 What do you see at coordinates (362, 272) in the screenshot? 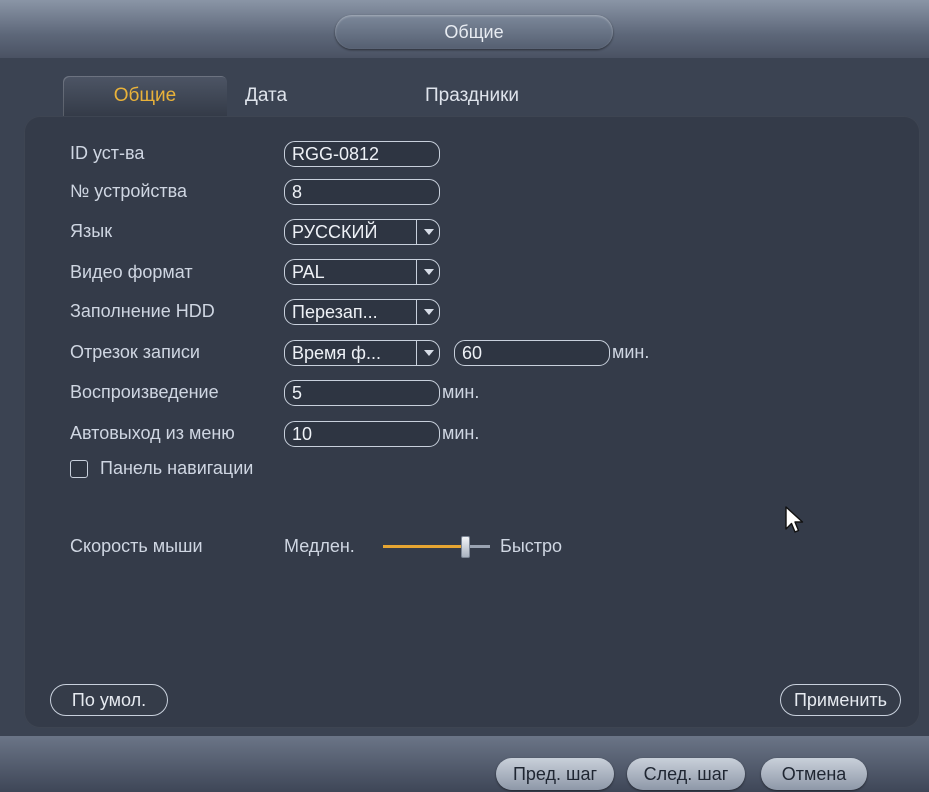
I see `video-format-select: PAL` at bounding box center [362, 272].